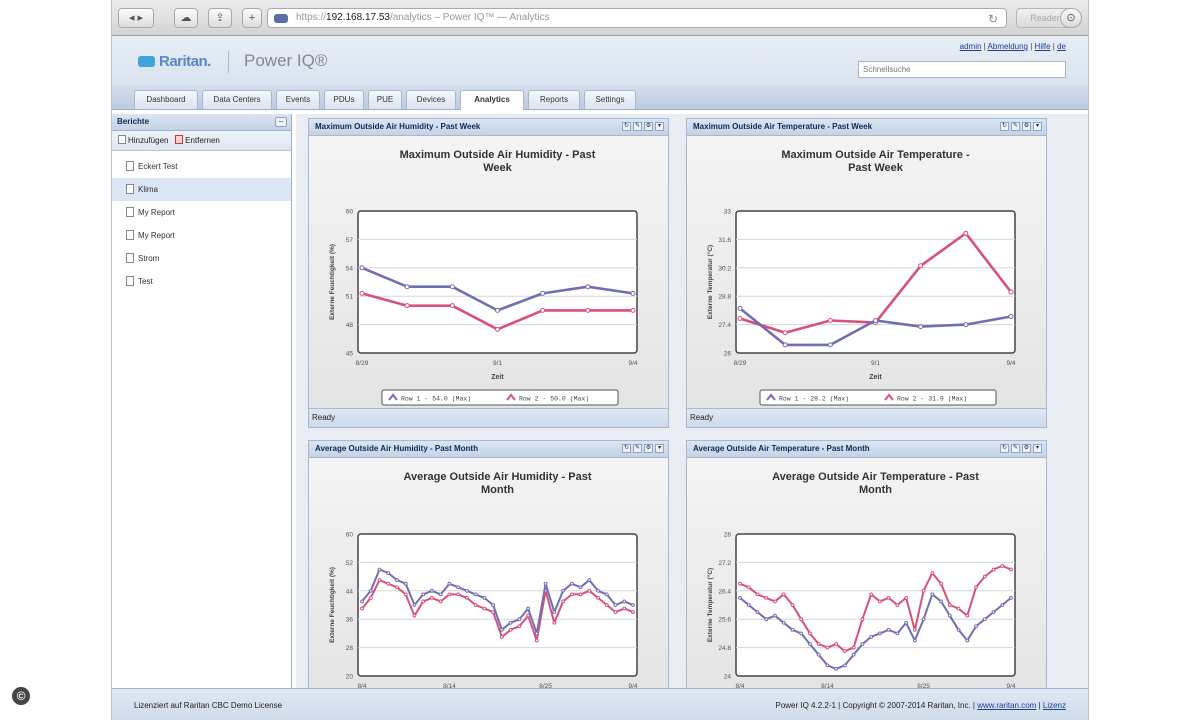 Image resolution: width=1200 pixels, height=720 pixels. What do you see at coordinates (554, 99) in the screenshot?
I see `tab-reports: Reports` at bounding box center [554, 99].